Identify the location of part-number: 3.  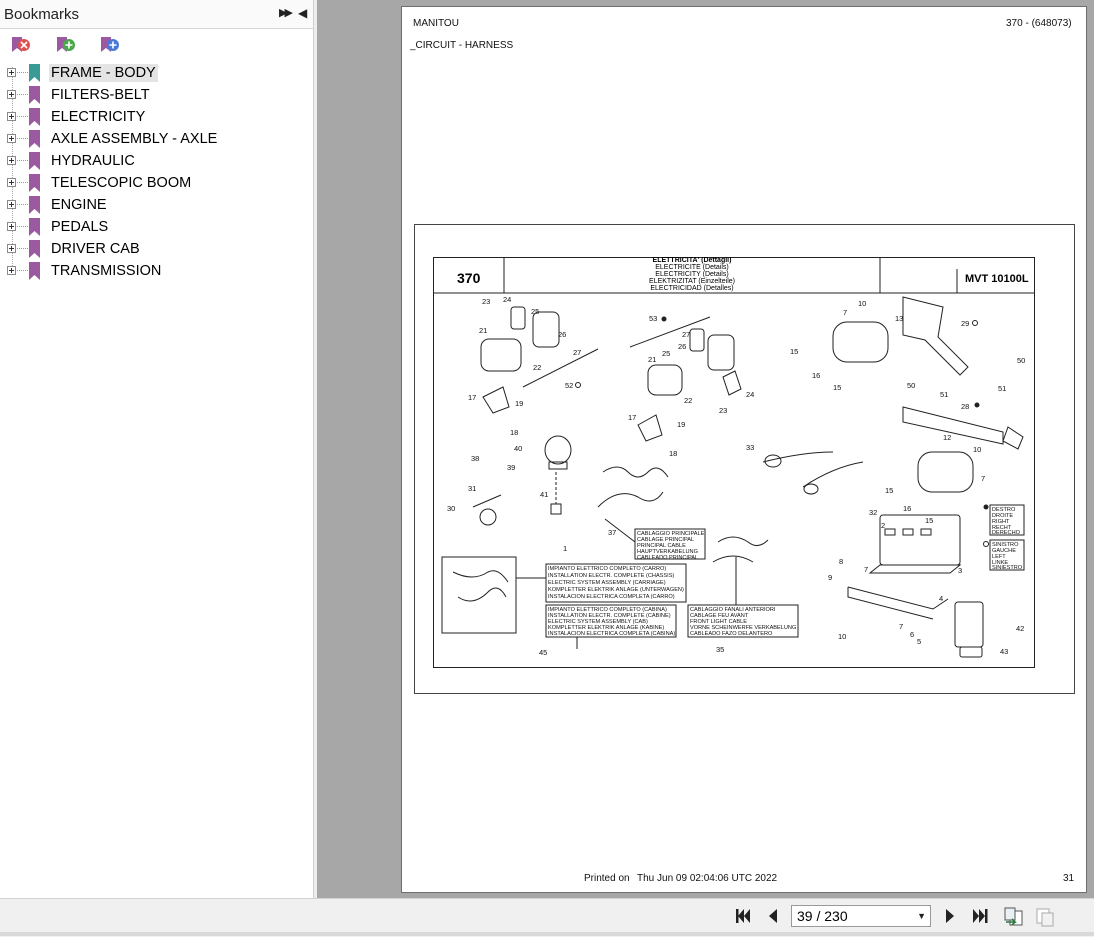
(960, 570).